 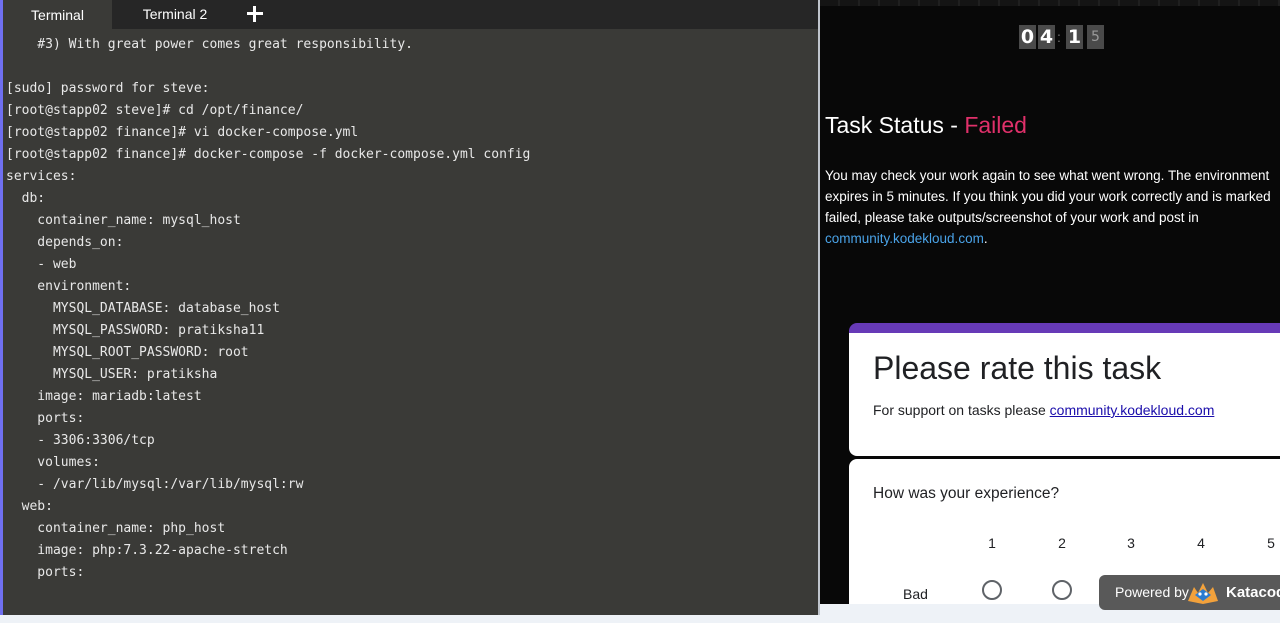 What do you see at coordinates (985, 238) in the screenshot?
I see `status-message-end: .` at bounding box center [985, 238].